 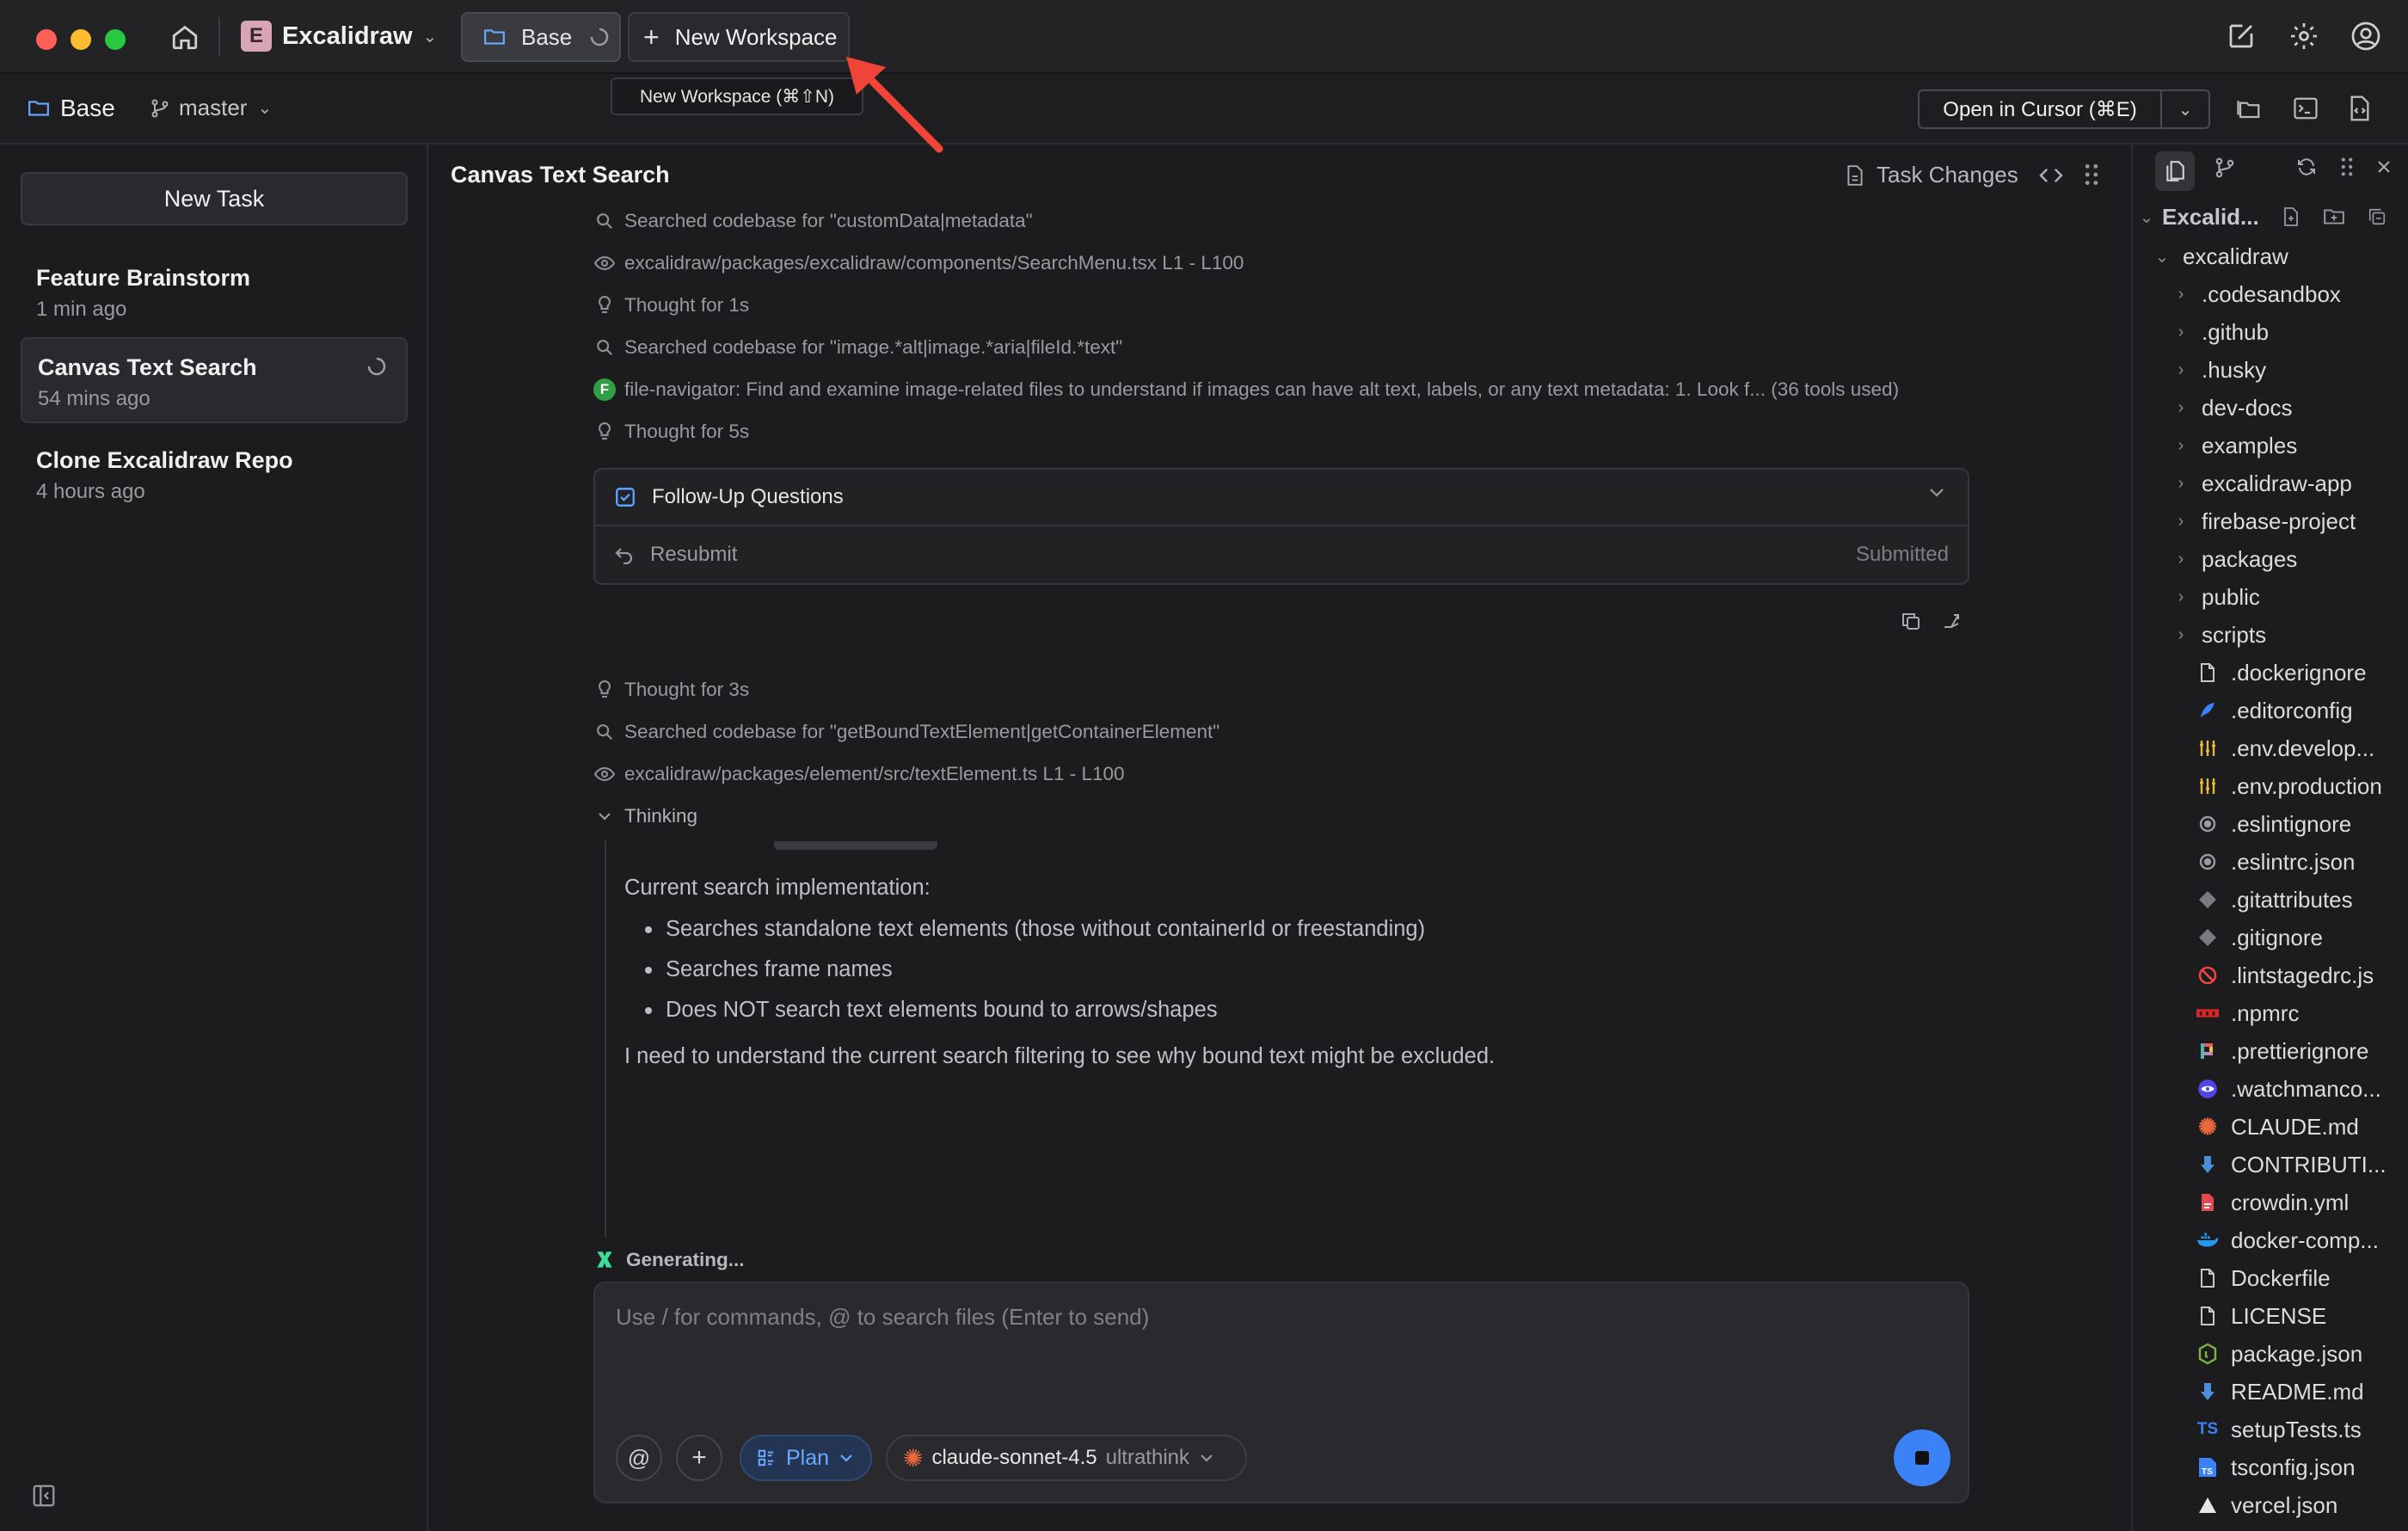 What do you see at coordinates (1911, 621) in the screenshot?
I see `copy-icon` at bounding box center [1911, 621].